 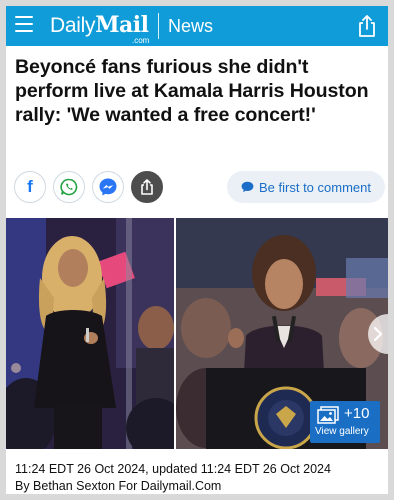 I want to click on more-share-button, so click(x=147, y=187).